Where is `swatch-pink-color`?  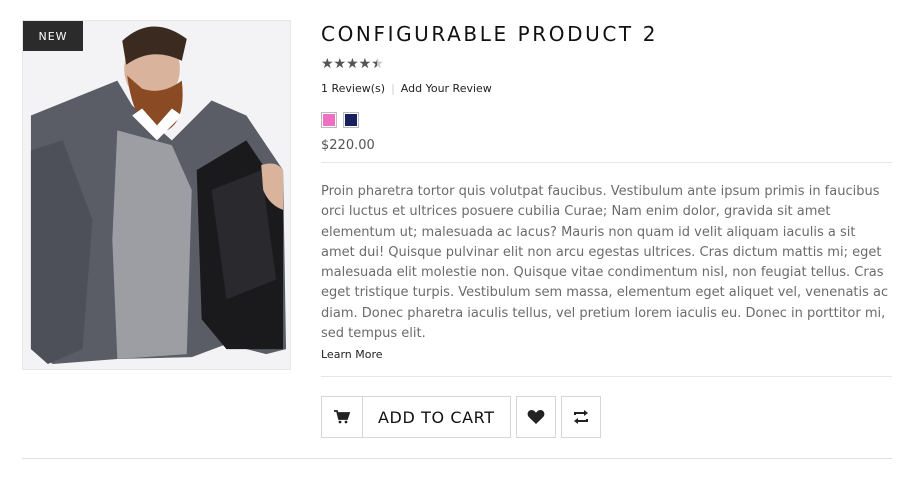 swatch-pink-color is located at coordinates (329, 120).